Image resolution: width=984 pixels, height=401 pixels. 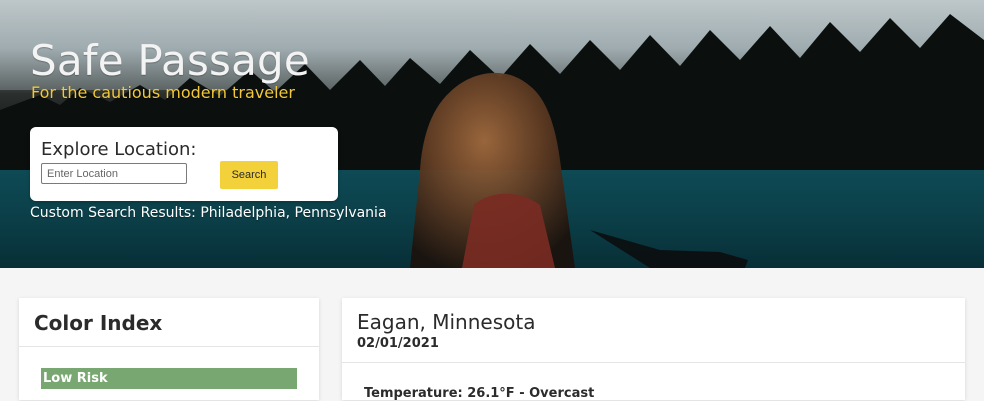 I want to click on explore-location-card: Explore Location: Search, so click(x=184, y=164).